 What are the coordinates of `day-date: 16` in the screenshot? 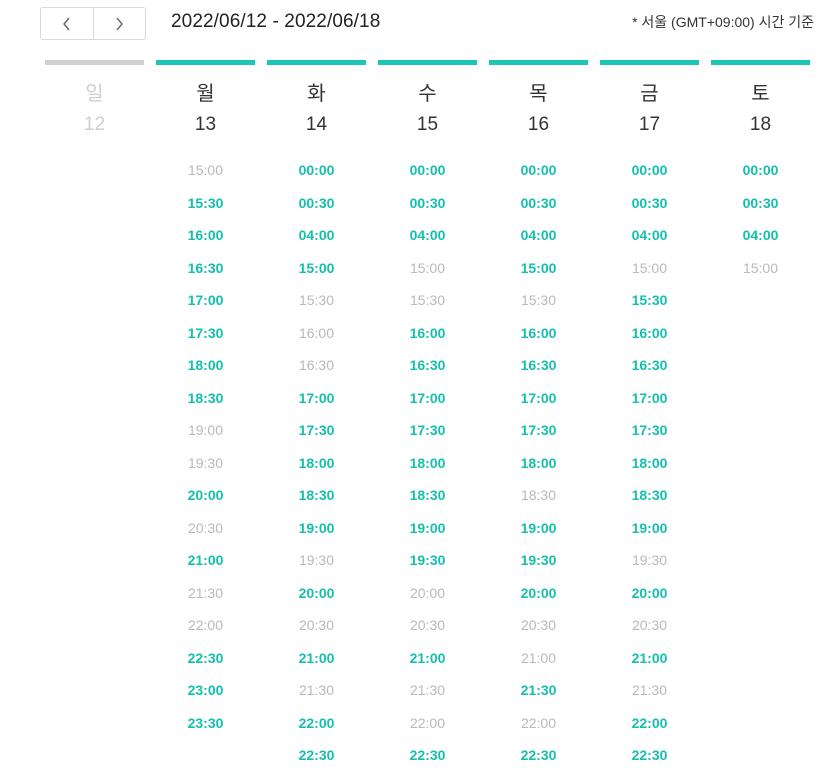 It's located at (538, 124).